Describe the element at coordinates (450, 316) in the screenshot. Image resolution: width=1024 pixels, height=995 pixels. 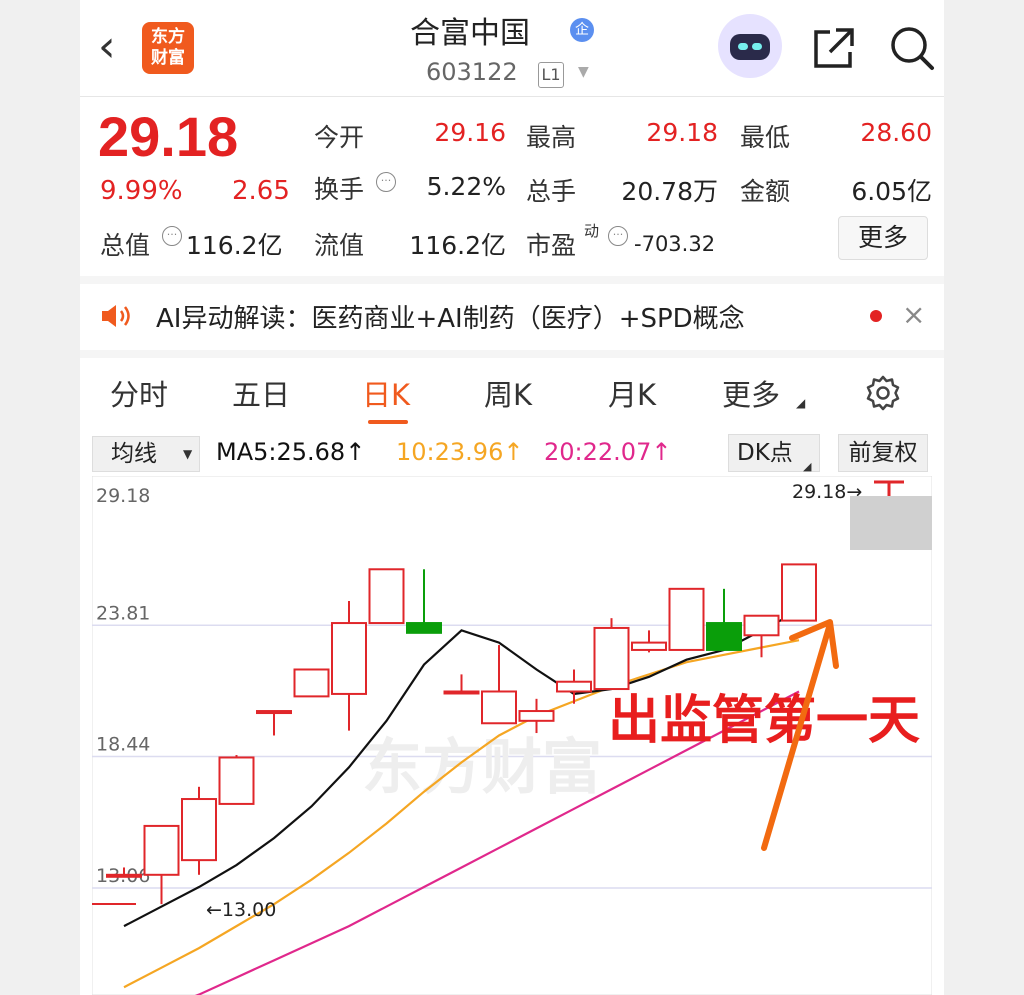
I see `ai-insight-link: AI异动解读：医药商业+AI制药（医疗）+SPD概念` at that location.